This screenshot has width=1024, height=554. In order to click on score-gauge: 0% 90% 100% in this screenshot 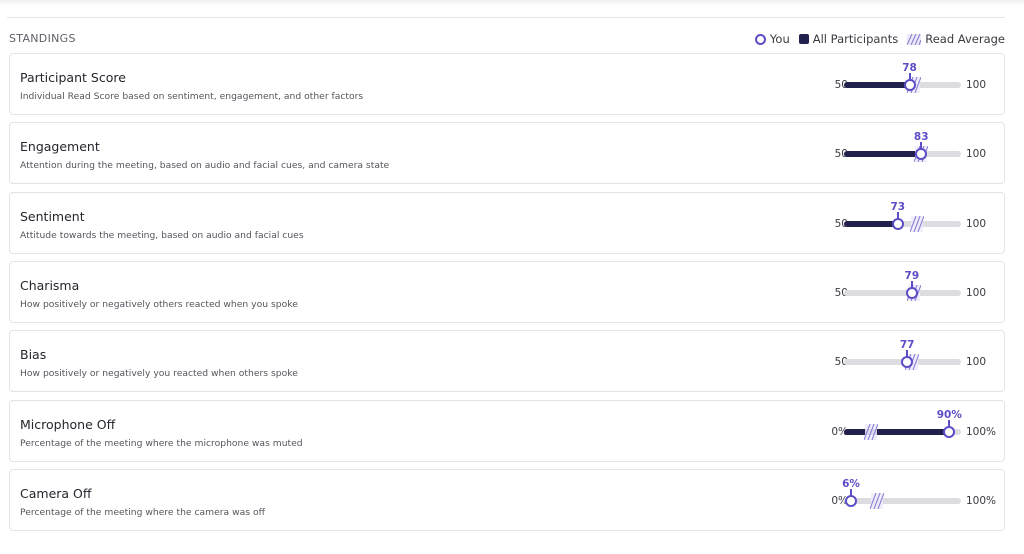, I will do `click(908, 432)`.